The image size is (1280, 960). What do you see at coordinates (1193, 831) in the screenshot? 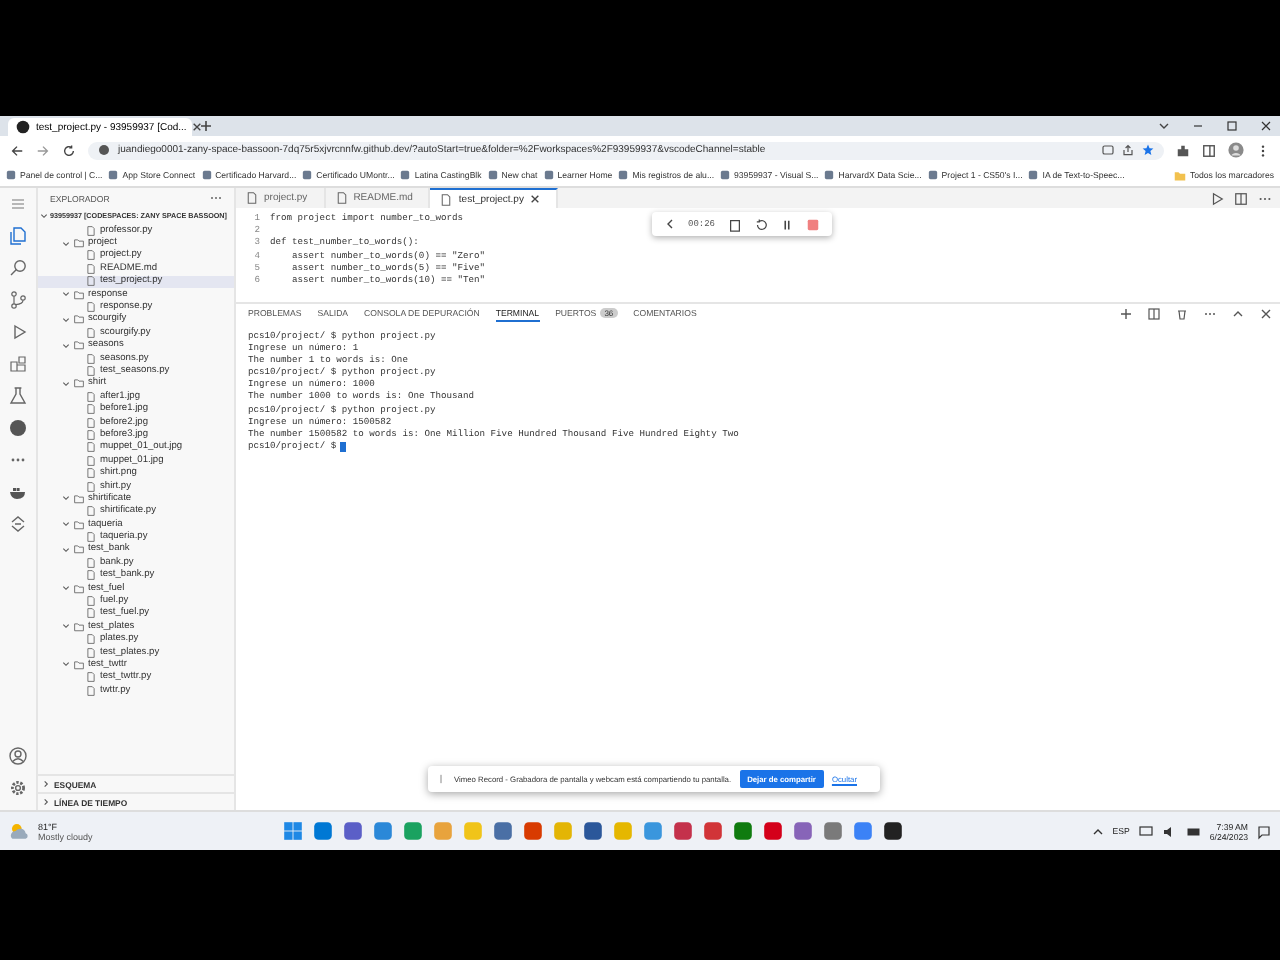
I see `battery-icon` at bounding box center [1193, 831].